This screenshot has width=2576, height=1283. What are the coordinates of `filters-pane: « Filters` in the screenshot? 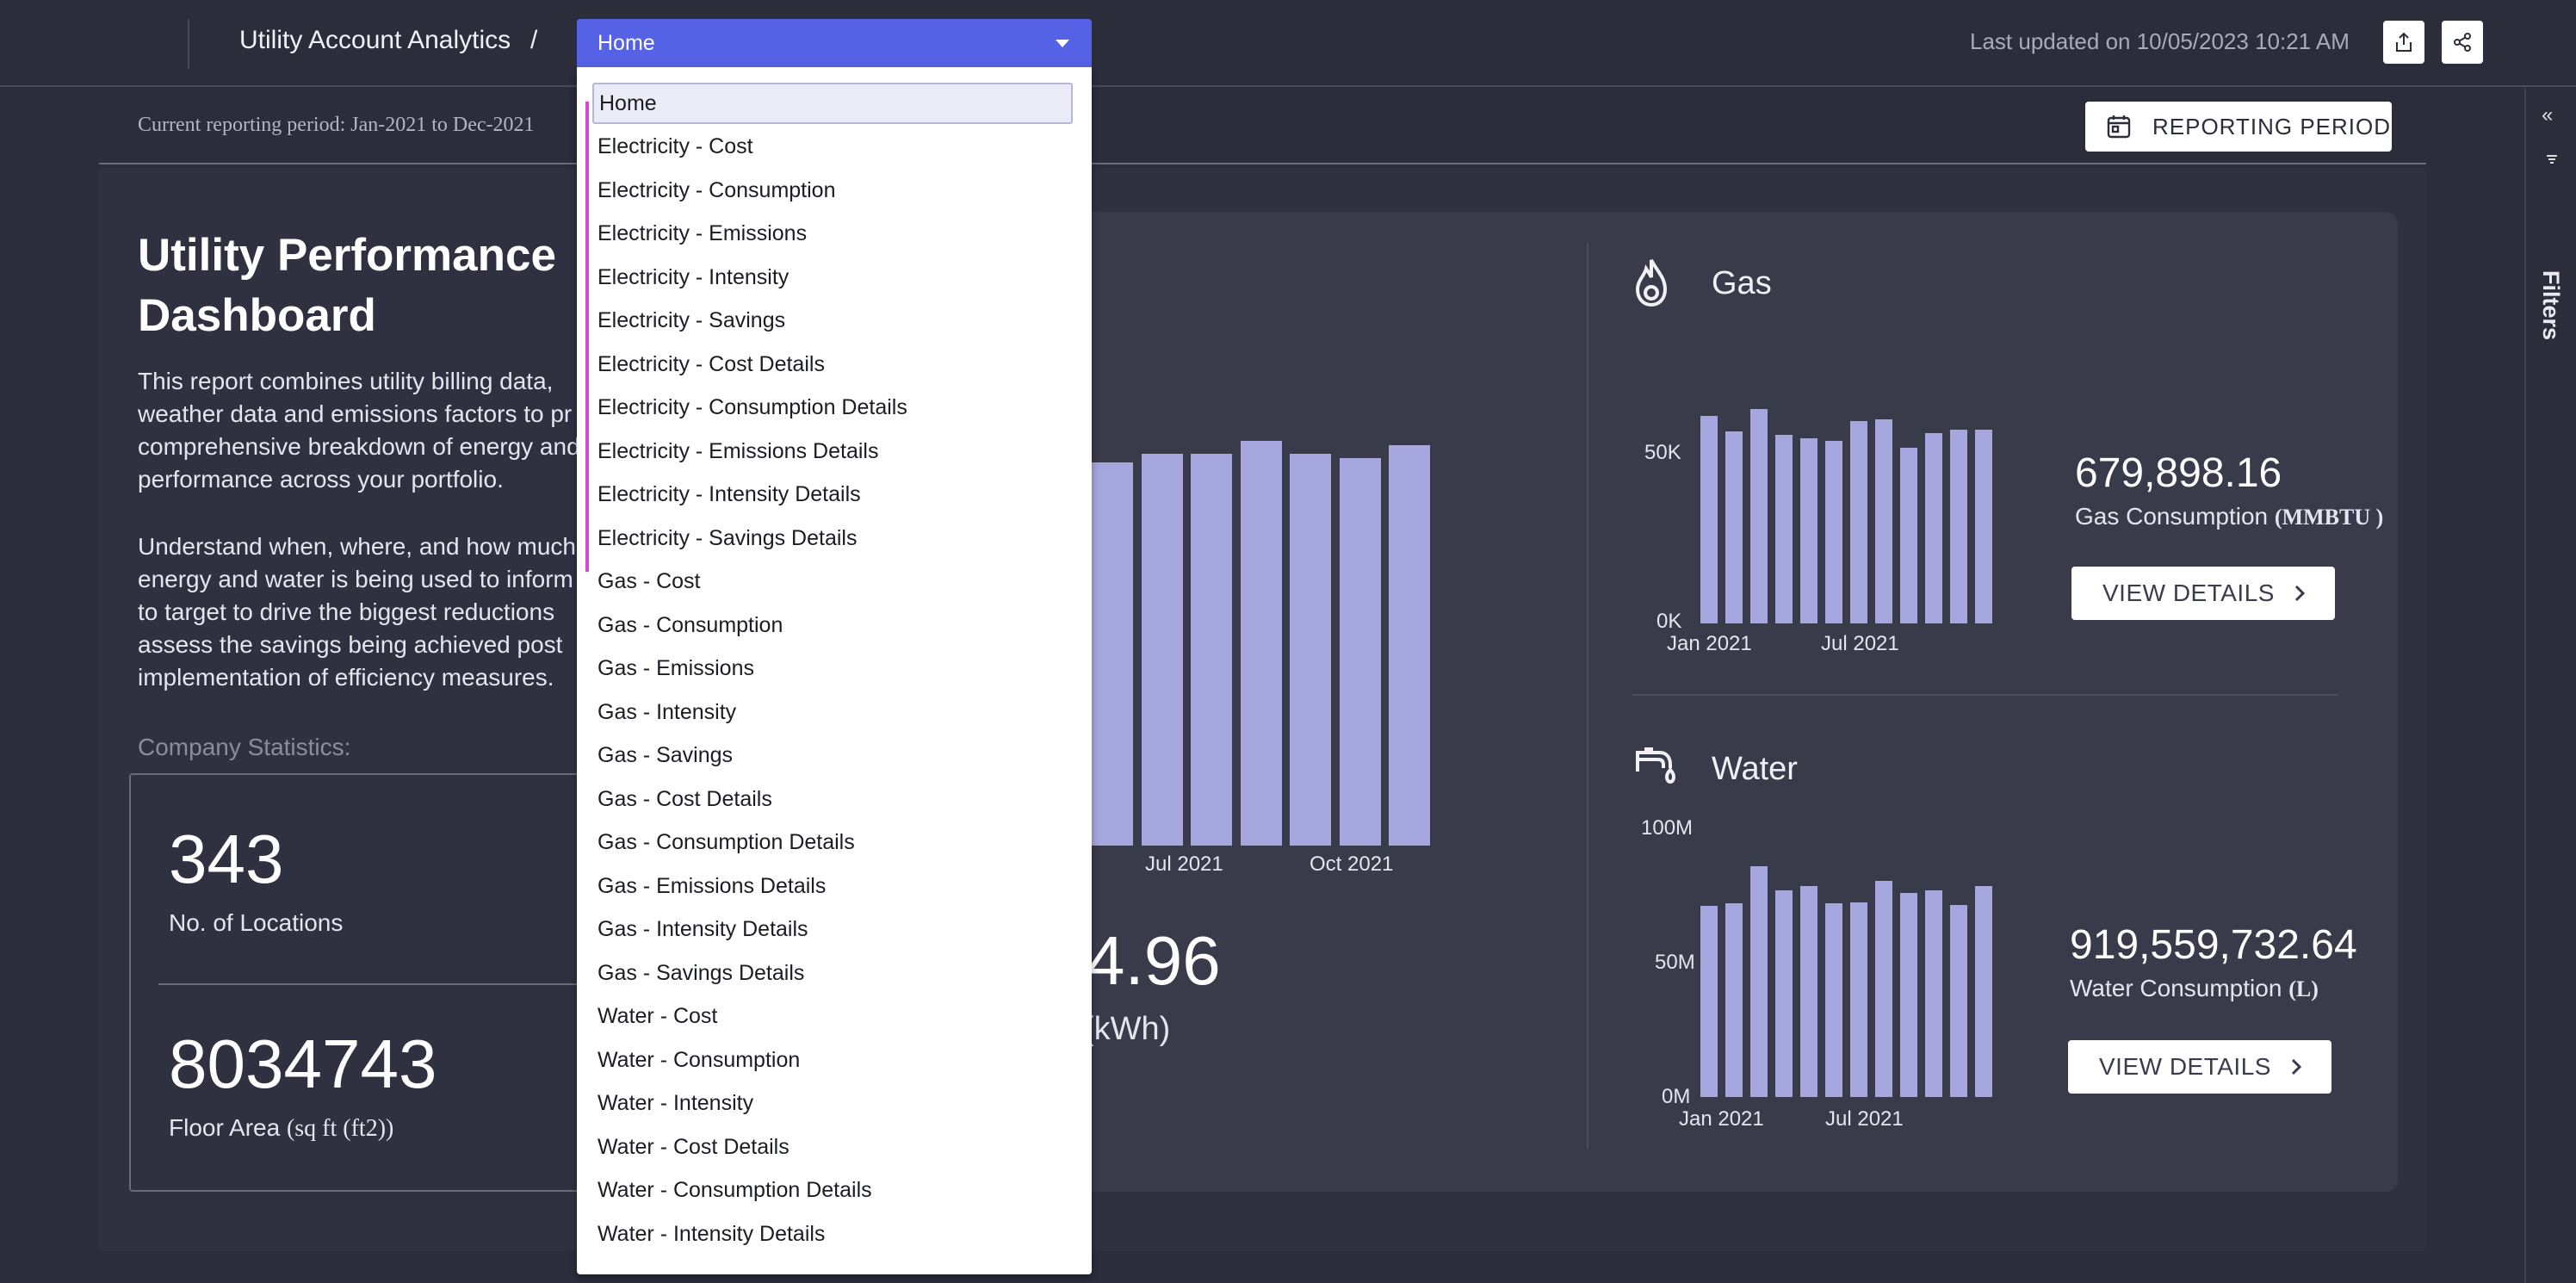 It's located at (2550, 685).